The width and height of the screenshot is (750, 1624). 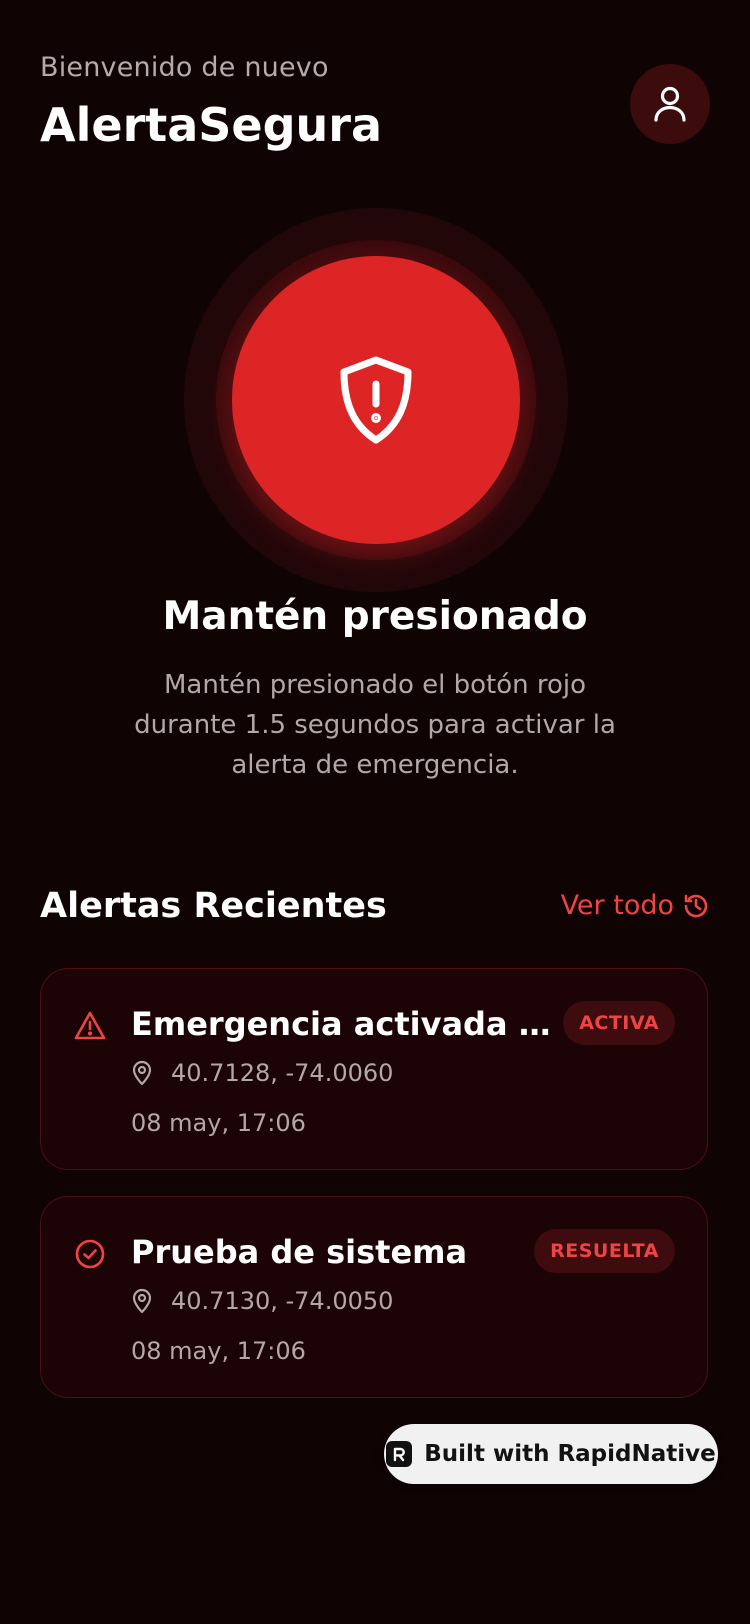 What do you see at coordinates (375, 616) in the screenshot?
I see `hold-title: Mantén presionado` at bounding box center [375, 616].